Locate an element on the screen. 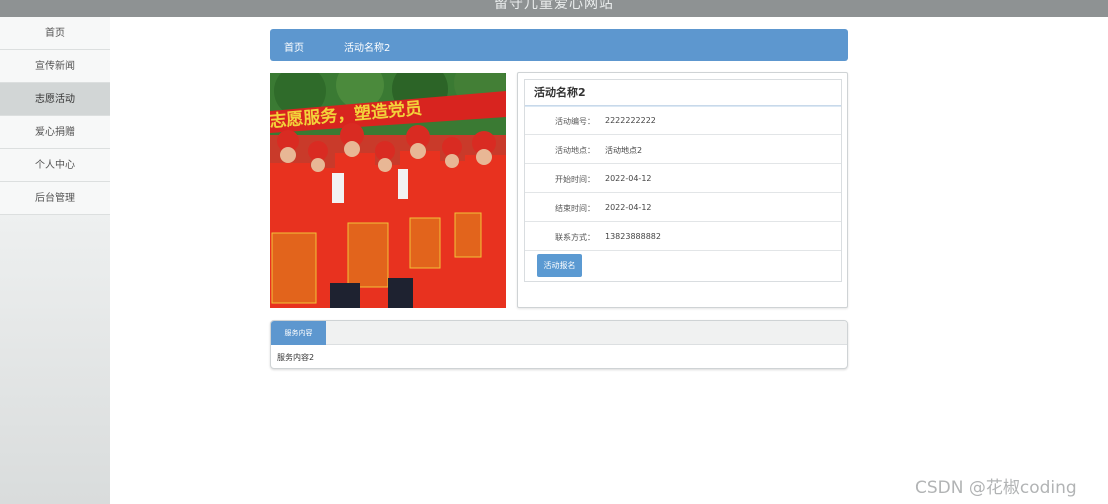 The height and width of the screenshot is (504, 1108). service-content-panel: 服务内容 服务内容2 is located at coordinates (559, 344).